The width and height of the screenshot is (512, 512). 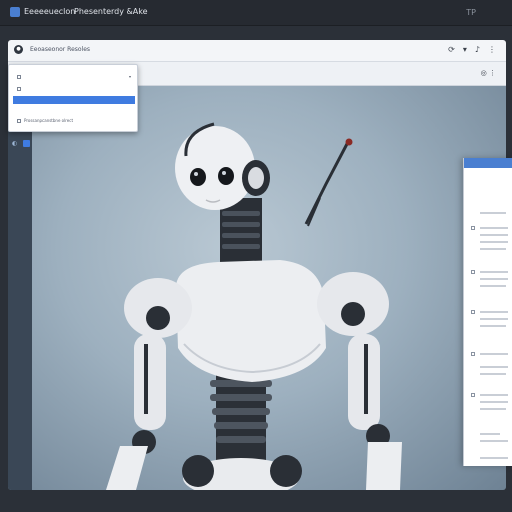 What do you see at coordinates (488, 73) in the screenshot?
I see `settings-icon: ◎ ⋮` at bounding box center [488, 73].